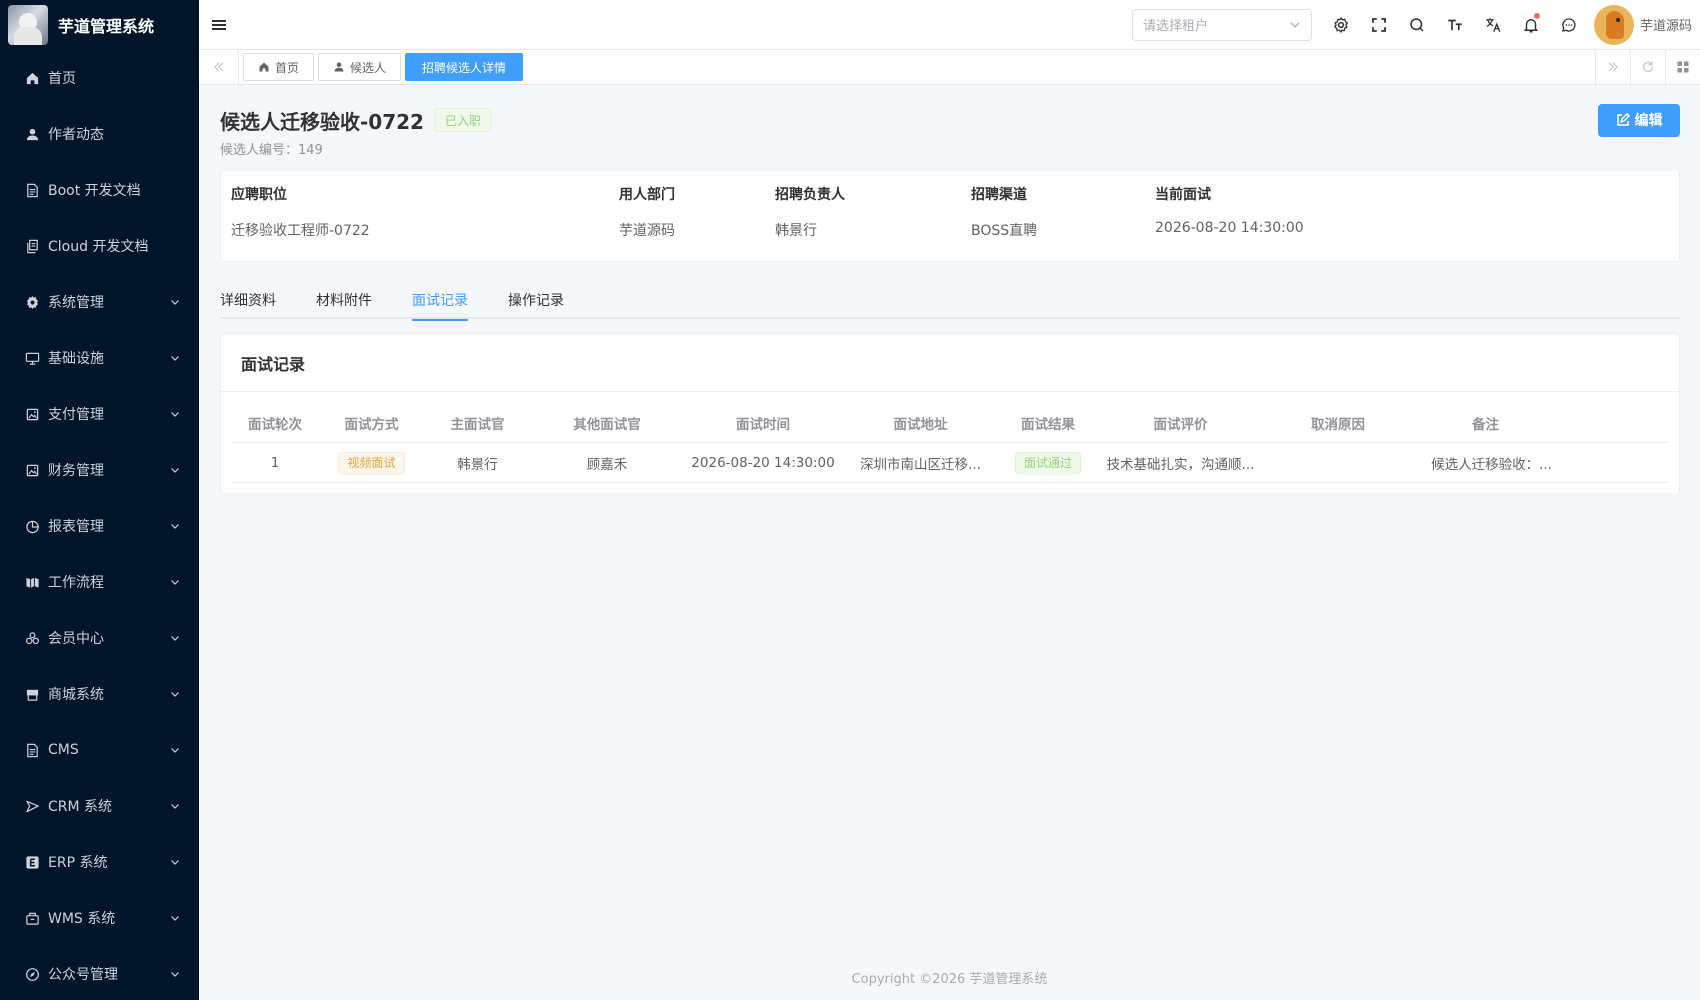  I want to click on compass-icon, so click(32, 974).